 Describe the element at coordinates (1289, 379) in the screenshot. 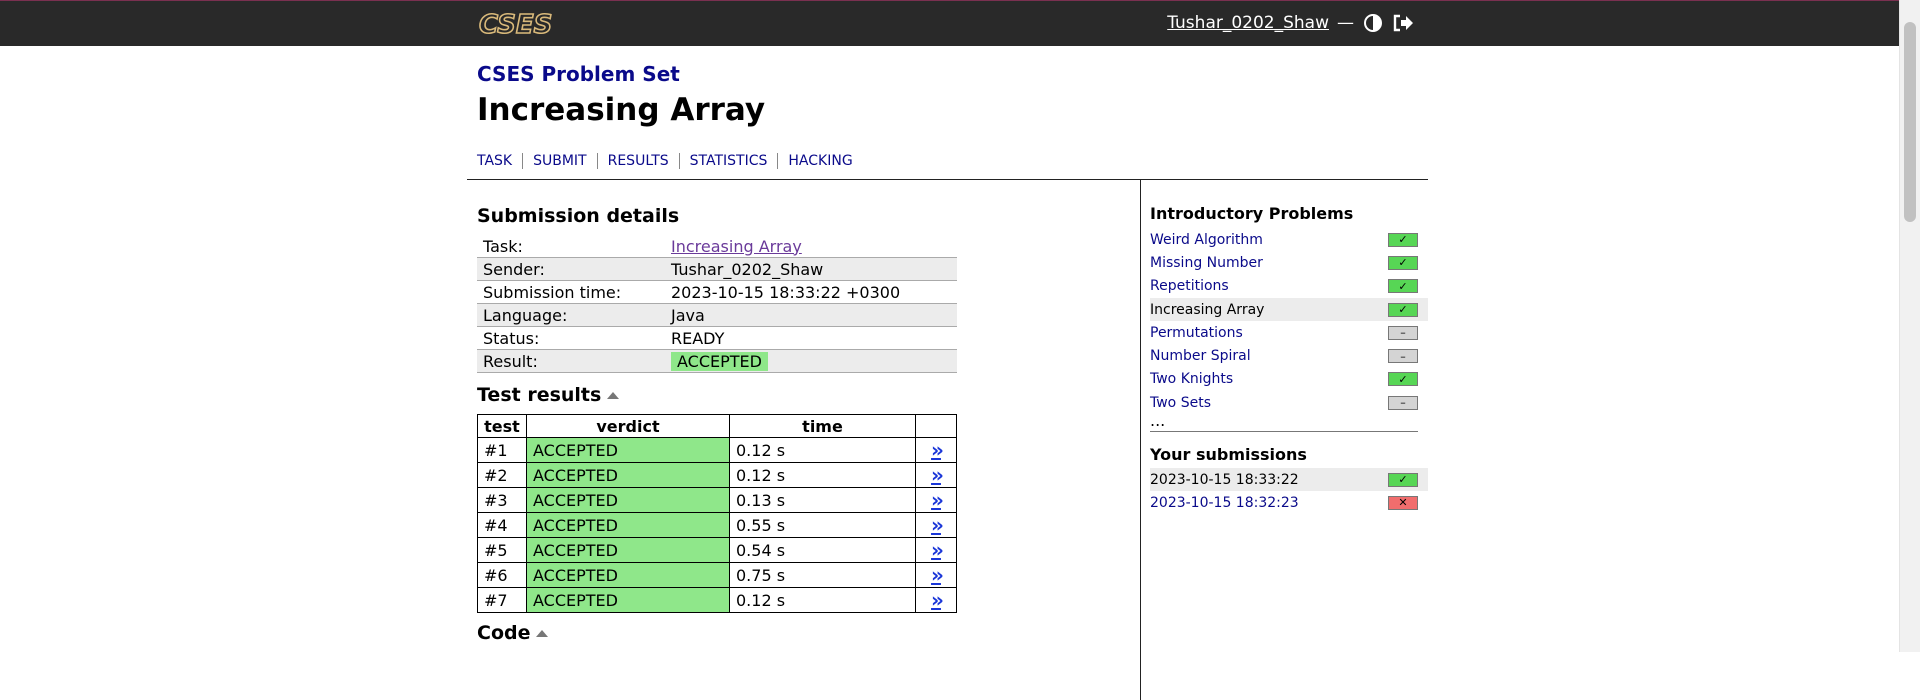

I see `sidebar-item-problem: Two Knights ✓` at that location.